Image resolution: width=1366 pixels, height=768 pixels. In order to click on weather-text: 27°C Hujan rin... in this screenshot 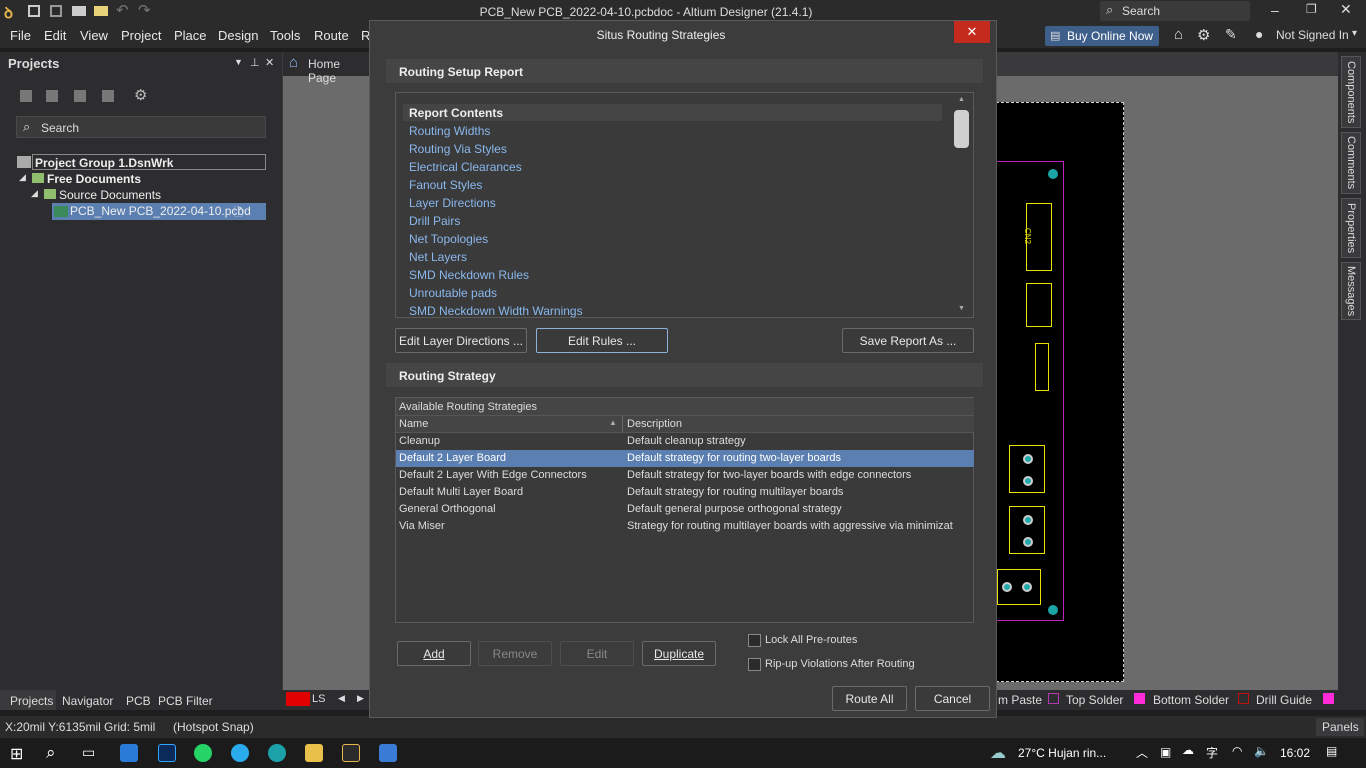, I will do `click(1062, 753)`.